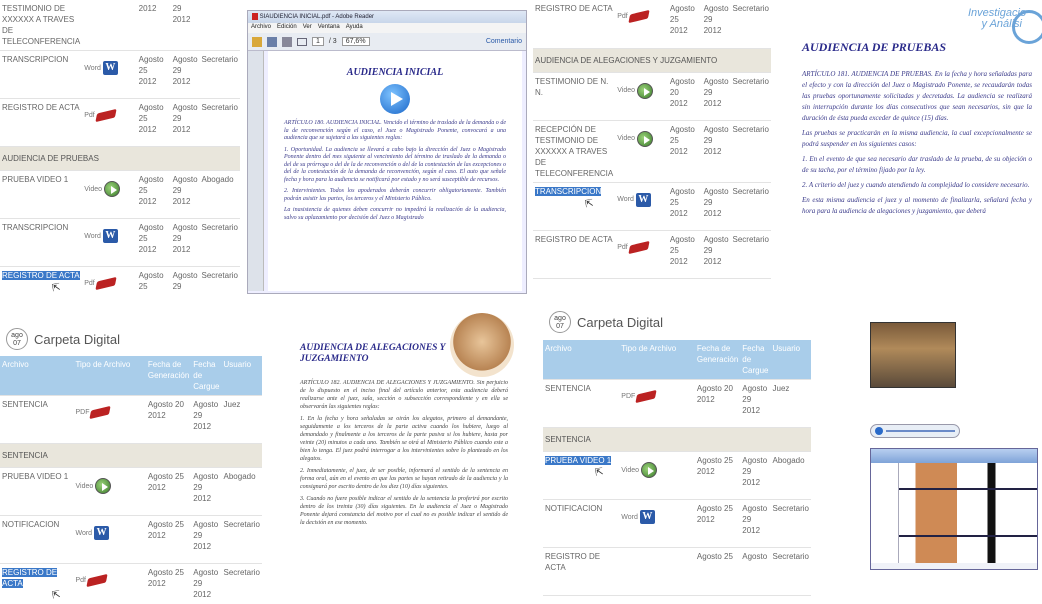 The height and width of the screenshot is (604, 1042). I want to click on save-icon, so click(272, 41).